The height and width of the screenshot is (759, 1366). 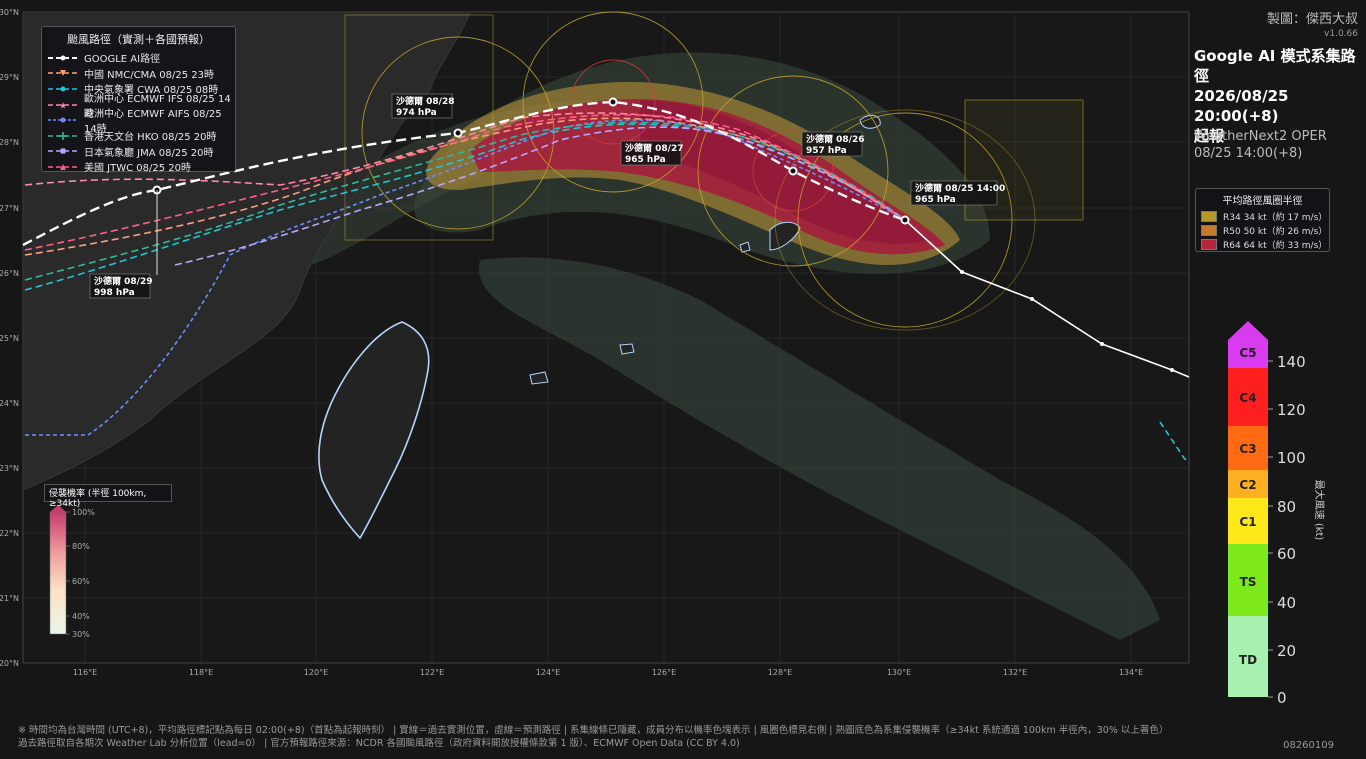 What do you see at coordinates (425, 101) in the screenshot?
I see `svg-text: 沙德爾 08/28` at bounding box center [425, 101].